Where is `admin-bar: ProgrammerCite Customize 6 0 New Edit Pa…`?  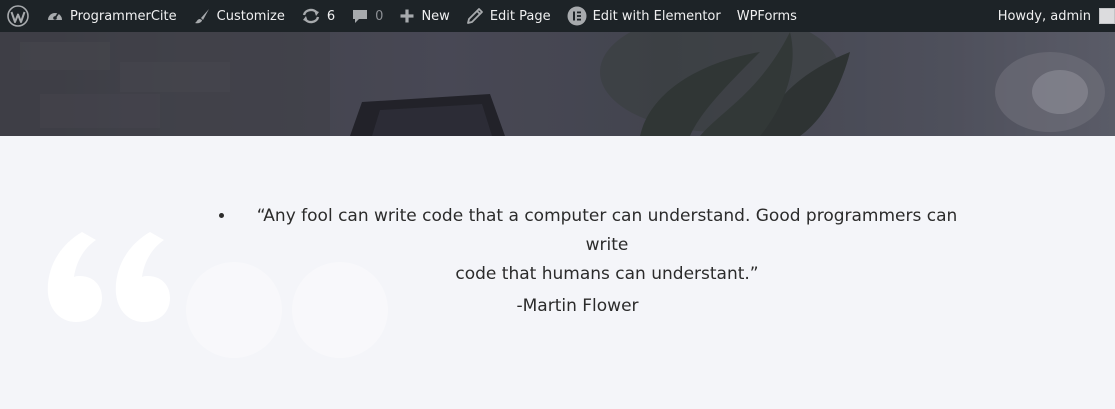 admin-bar: ProgrammerCite Customize 6 0 New Edit Pa… is located at coordinates (557, 16).